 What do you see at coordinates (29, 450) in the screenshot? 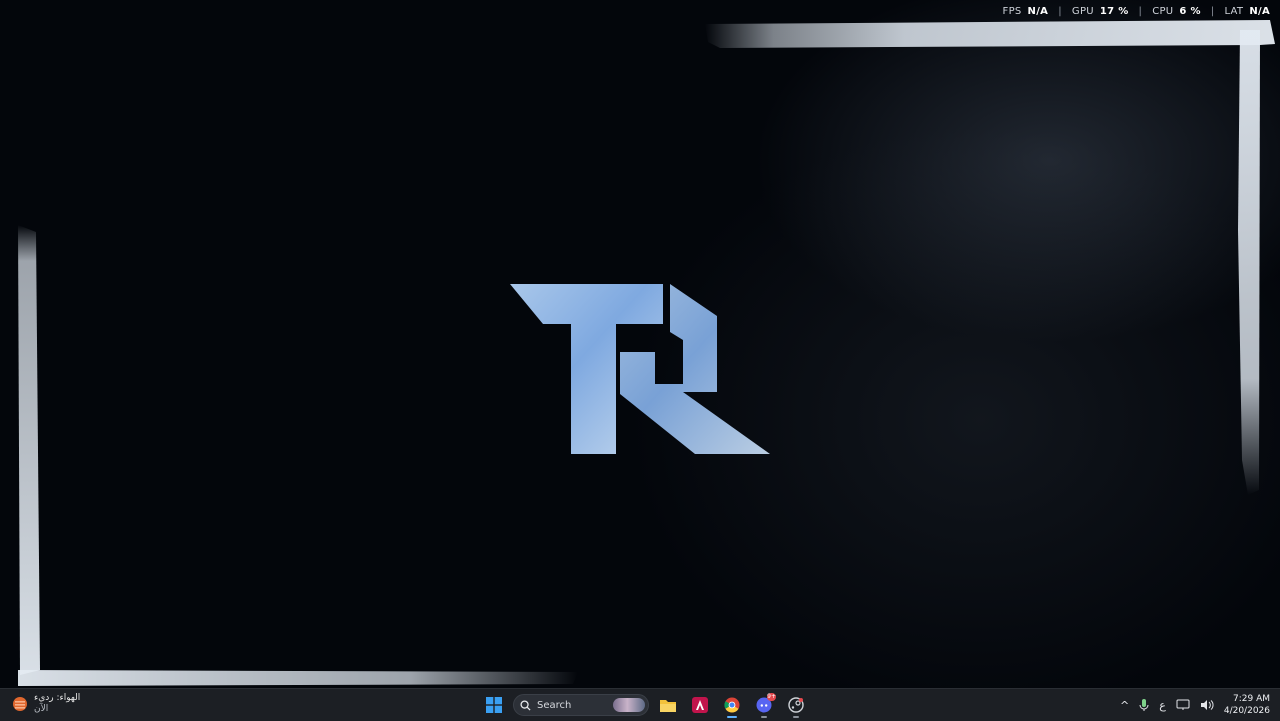
I see `frame-left-stroke` at bounding box center [29, 450].